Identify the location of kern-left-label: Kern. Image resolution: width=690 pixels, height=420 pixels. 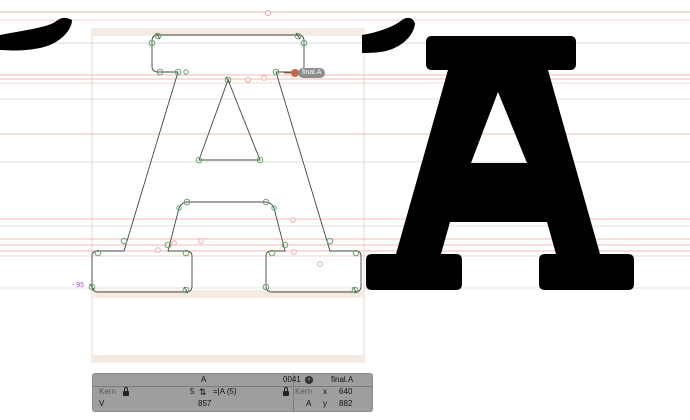
(107, 391).